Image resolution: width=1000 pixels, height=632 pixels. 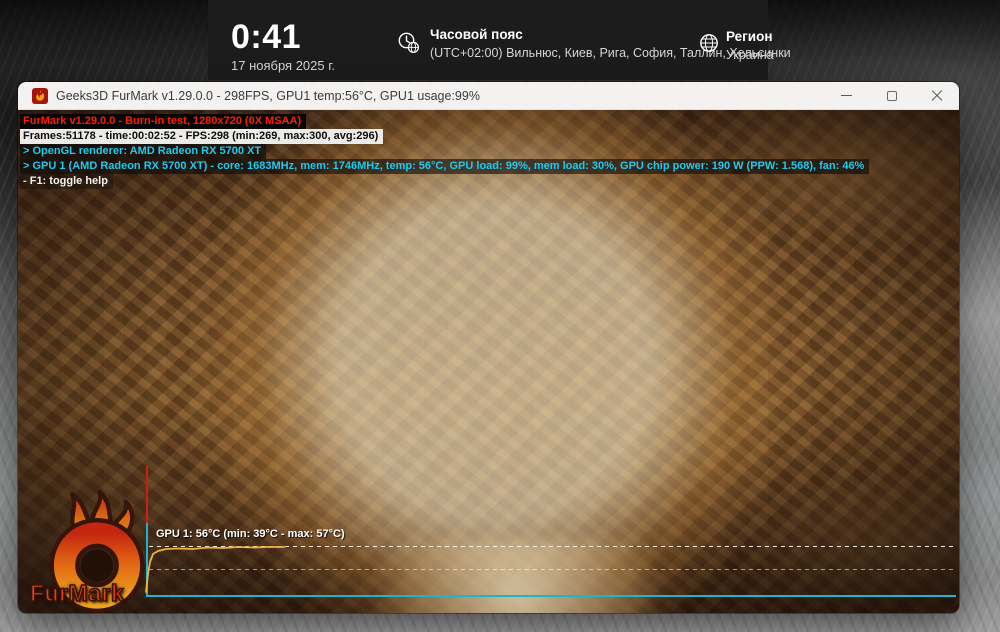 I want to click on close-icon, so click(x=937, y=96).